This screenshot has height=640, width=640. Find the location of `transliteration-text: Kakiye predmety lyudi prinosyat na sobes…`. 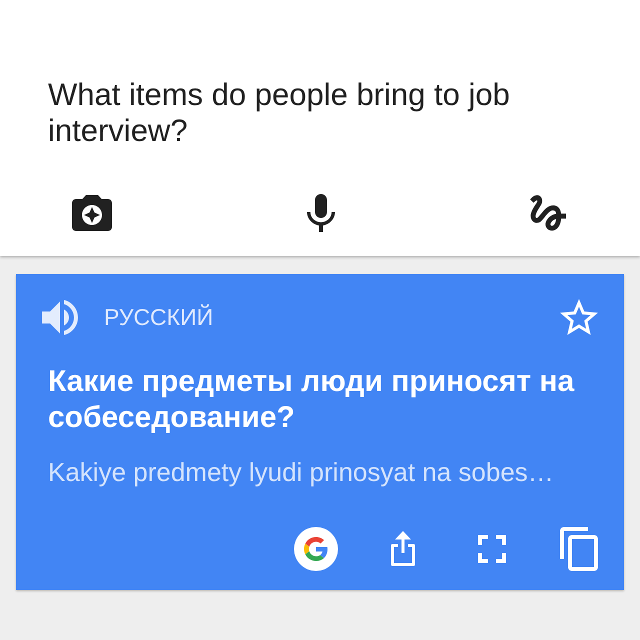

transliteration-text: Kakiye predmety lyudi prinosyat na sobes… is located at coordinates (301, 472).